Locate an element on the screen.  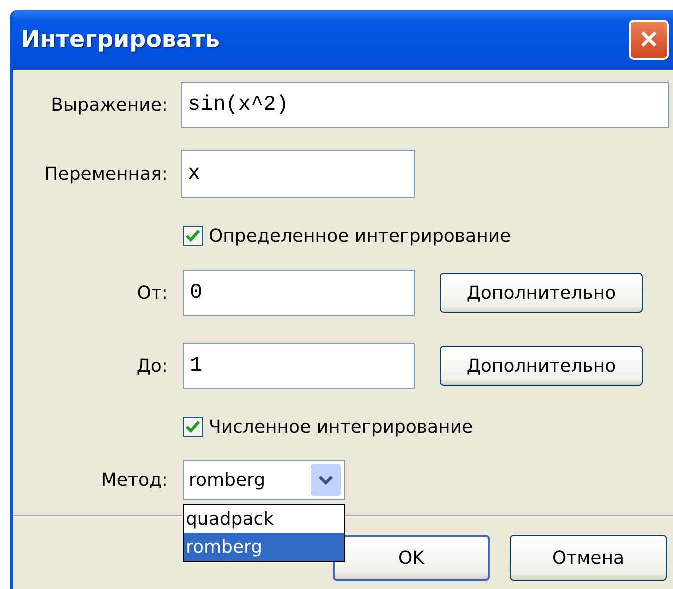
field-label: От: is located at coordinates (152, 293).